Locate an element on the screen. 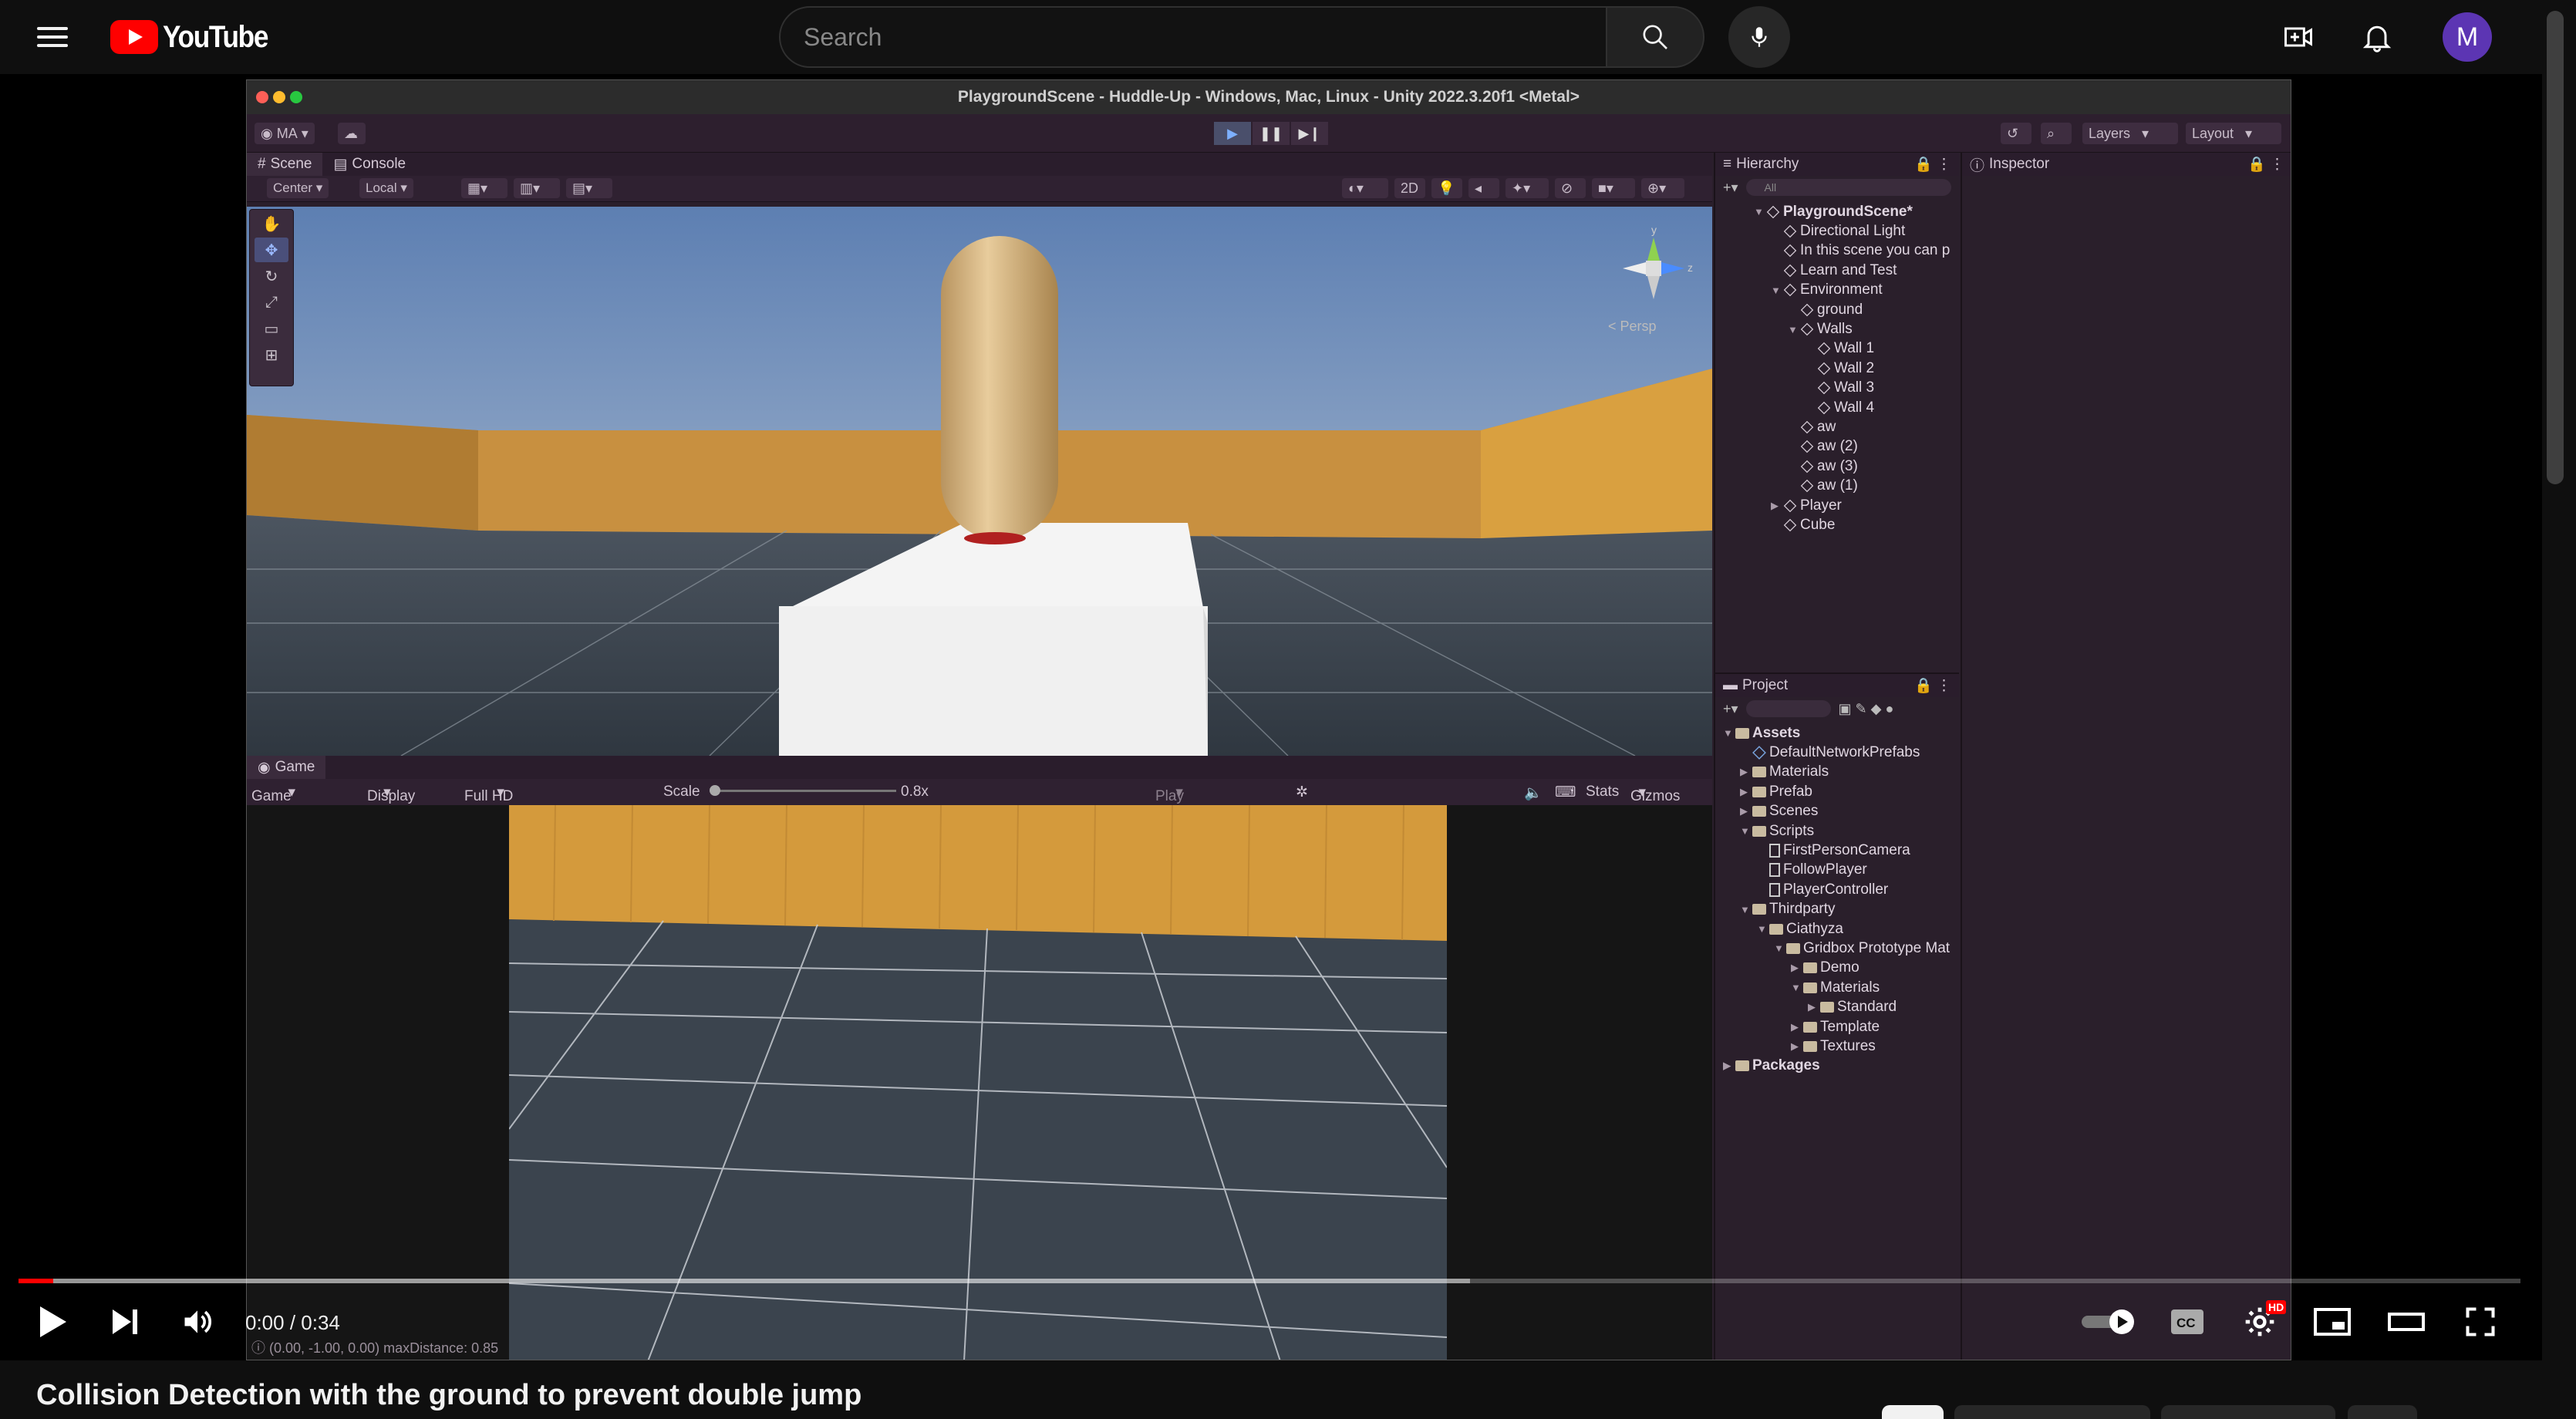  hierarchy-item: aw (2) is located at coordinates (1856, 447).